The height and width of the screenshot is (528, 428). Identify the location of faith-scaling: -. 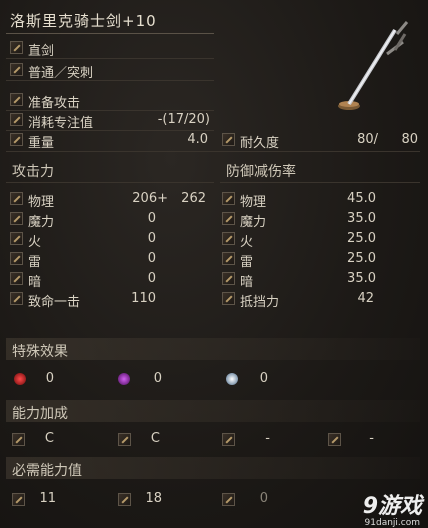
(371, 438).